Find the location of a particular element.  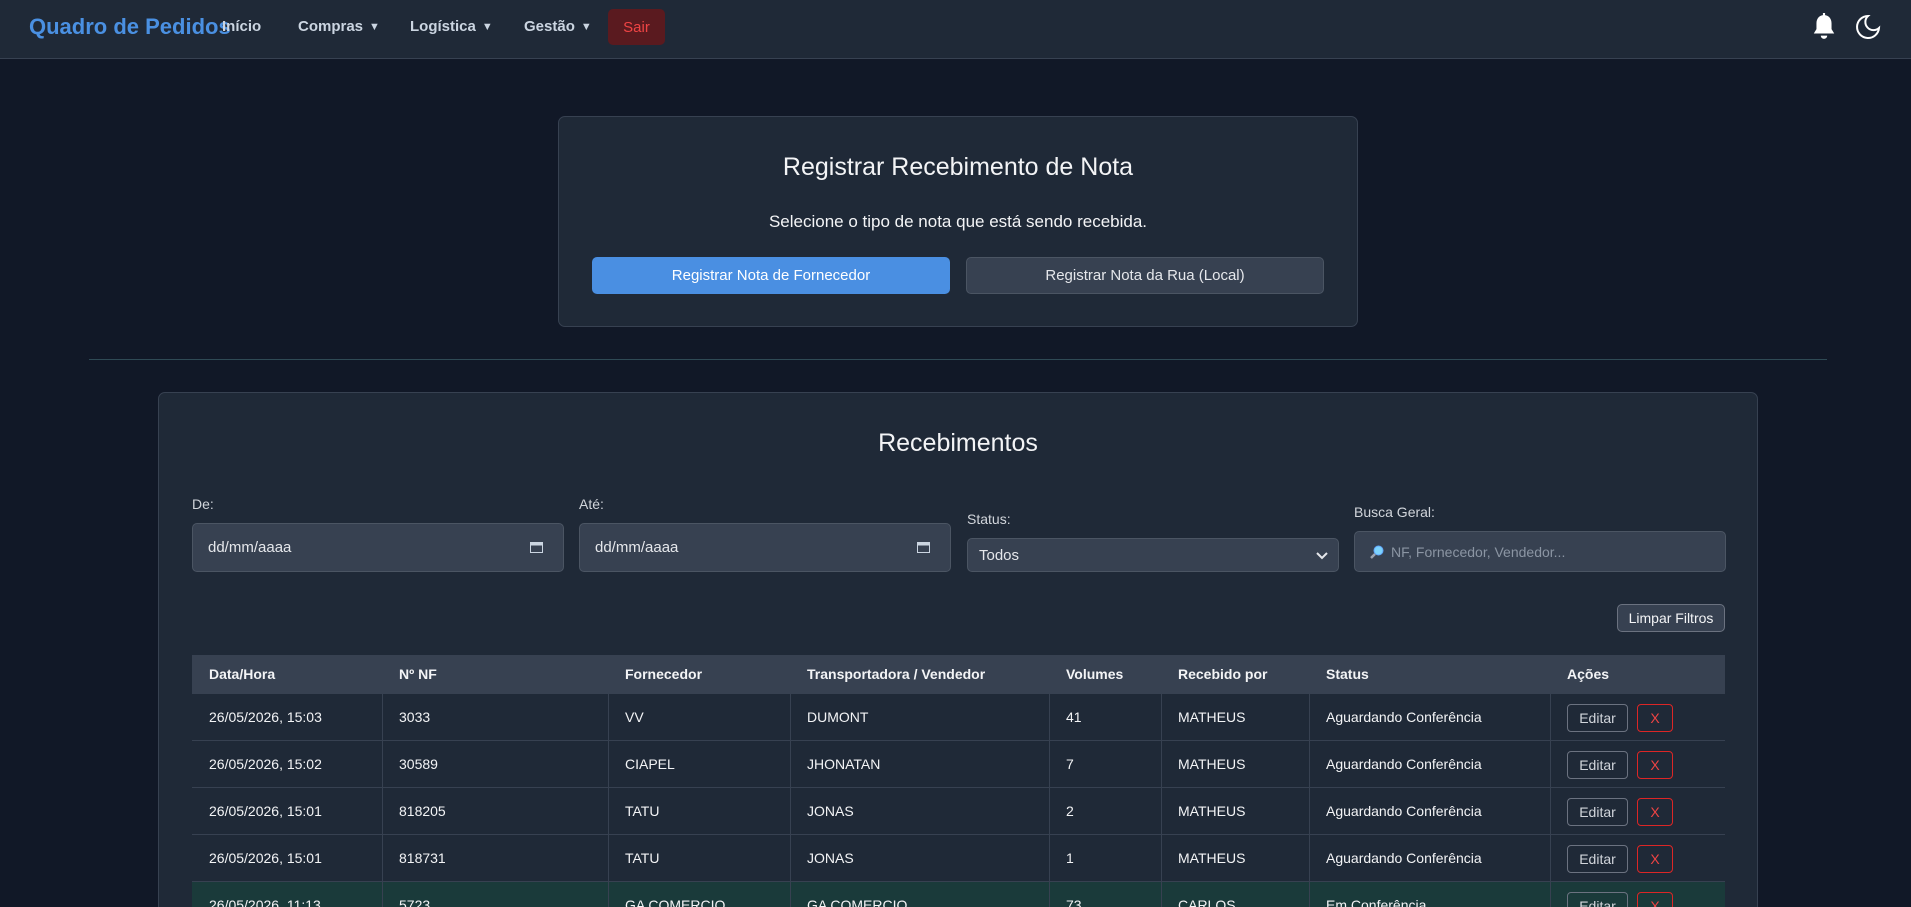

search-icon is located at coordinates (1377, 552).